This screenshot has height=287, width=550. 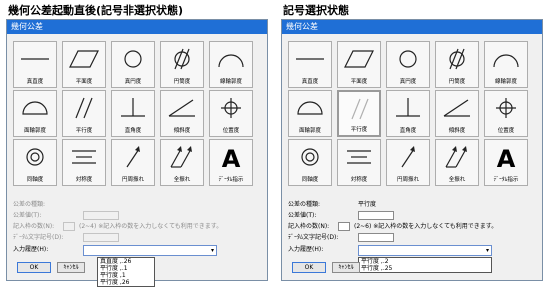 I want to click on perpendicularity-icon, so click(x=408, y=107).